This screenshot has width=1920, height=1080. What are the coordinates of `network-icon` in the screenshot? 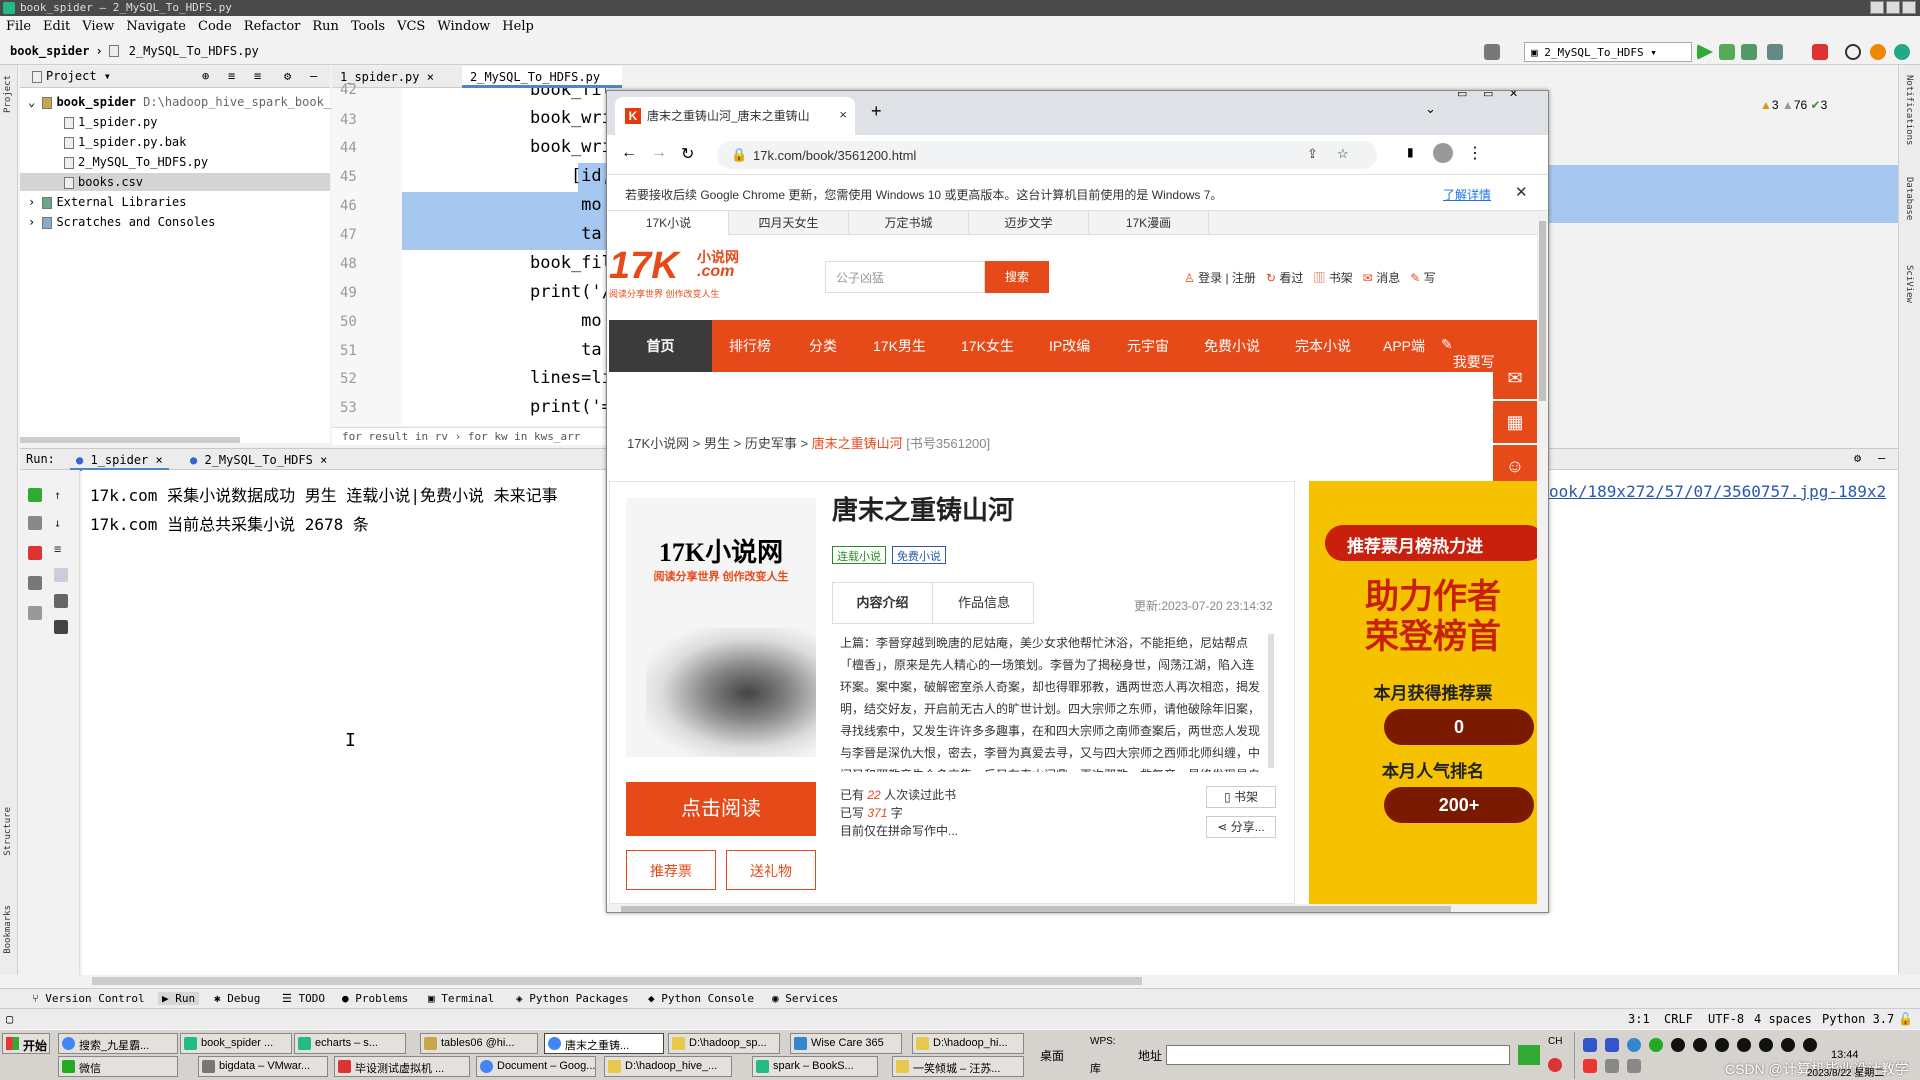 It's located at (1612, 1066).